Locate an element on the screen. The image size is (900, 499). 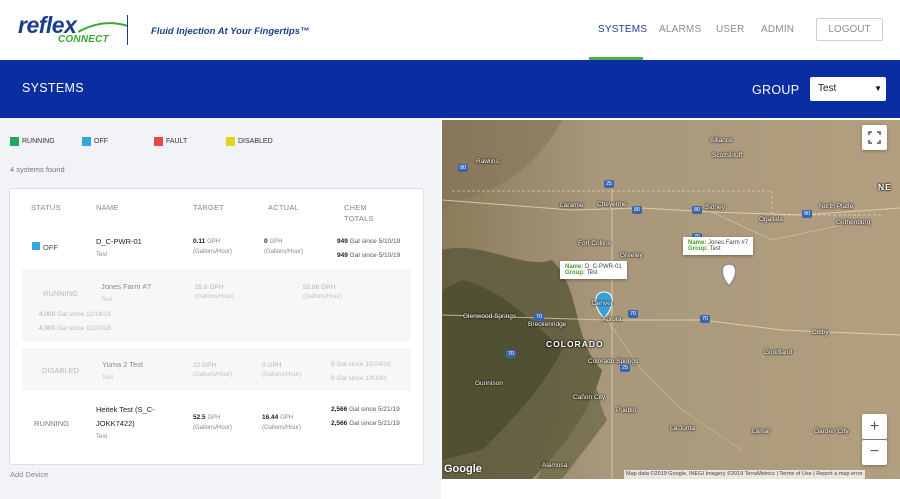
page-title: SYSTEMS is located at coordinates (53, 88).